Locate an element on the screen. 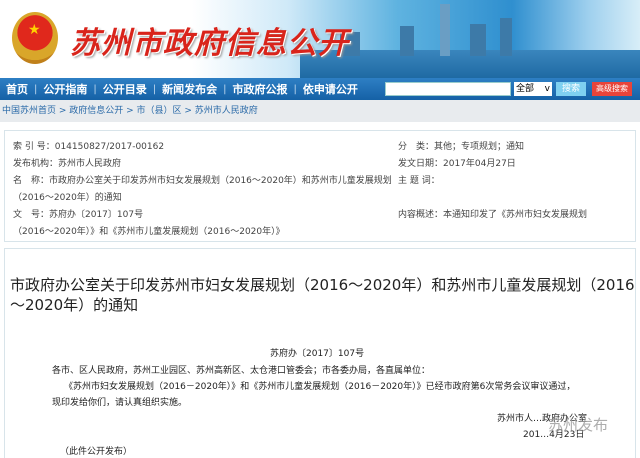 The height and width of the screenshot is (458, 640). advanced-search-button: 高级搜索 is located at coordinates (612, 89).